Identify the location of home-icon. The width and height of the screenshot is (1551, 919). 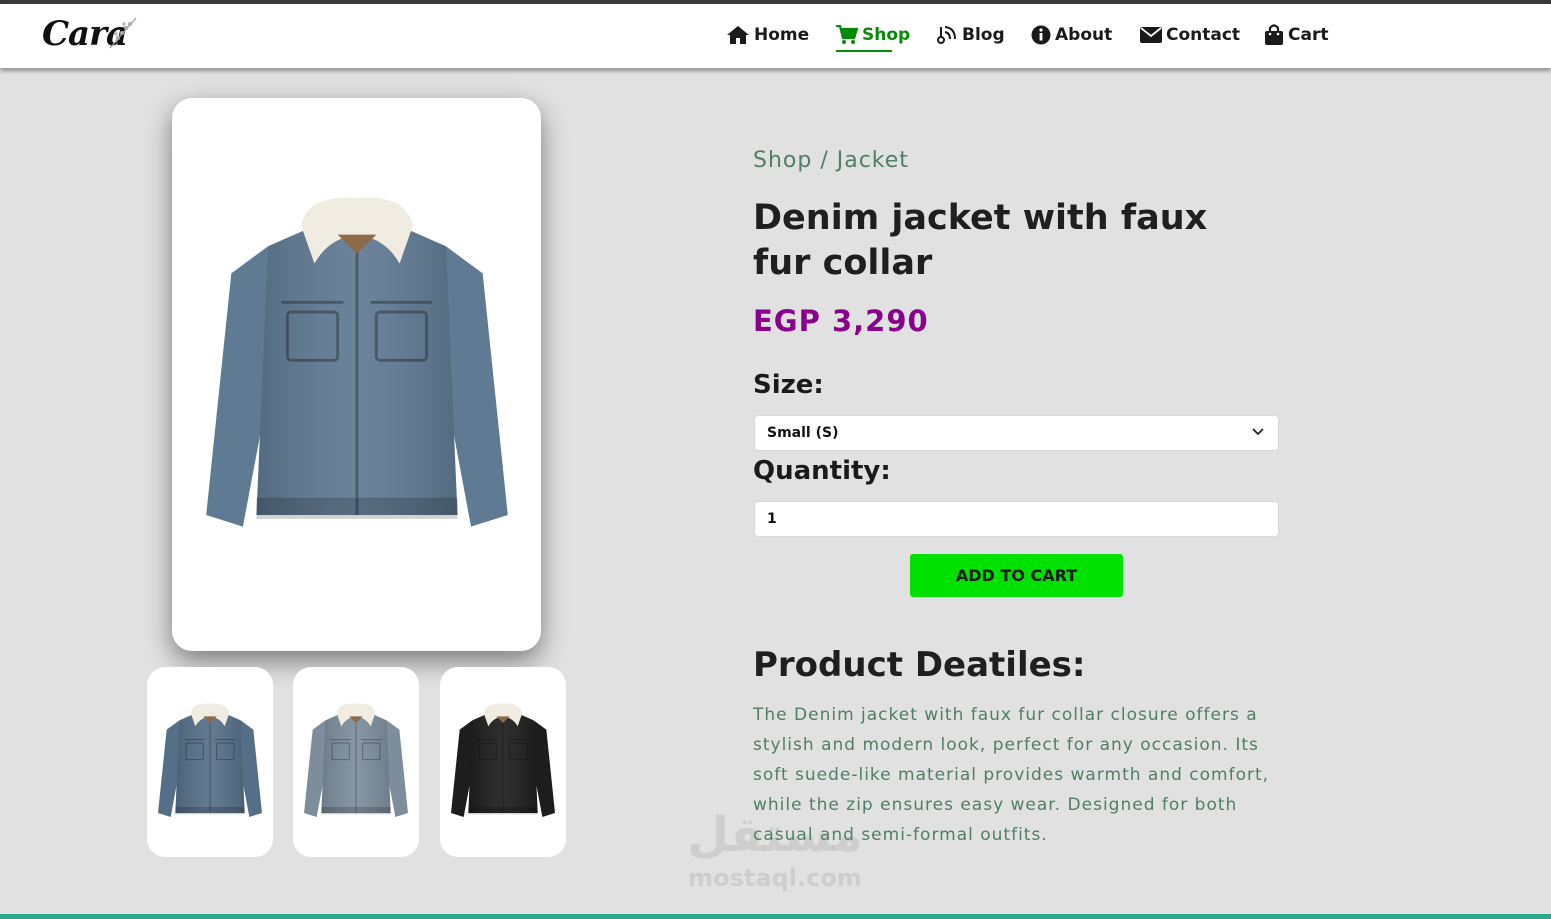
(738, 35).